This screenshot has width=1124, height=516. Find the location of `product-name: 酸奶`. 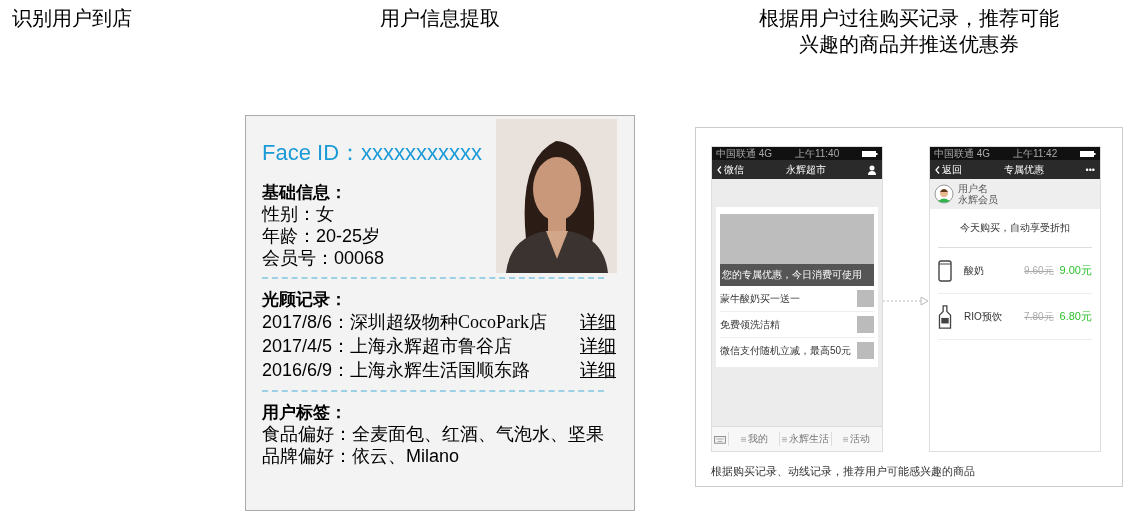

product-name: 酸奶 is located at coordinates (974, 270).